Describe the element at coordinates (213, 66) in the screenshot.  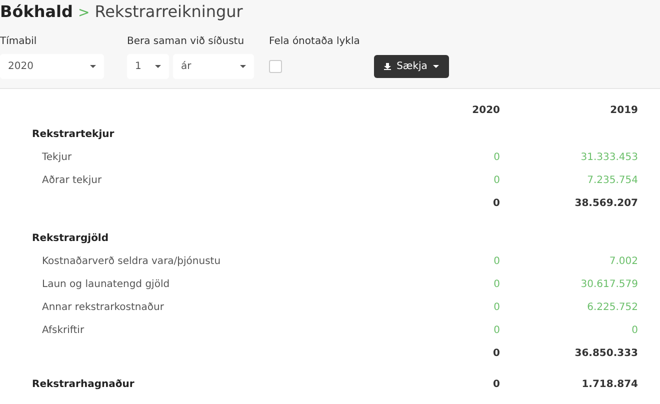
I see `unit-select: ár` at that location.